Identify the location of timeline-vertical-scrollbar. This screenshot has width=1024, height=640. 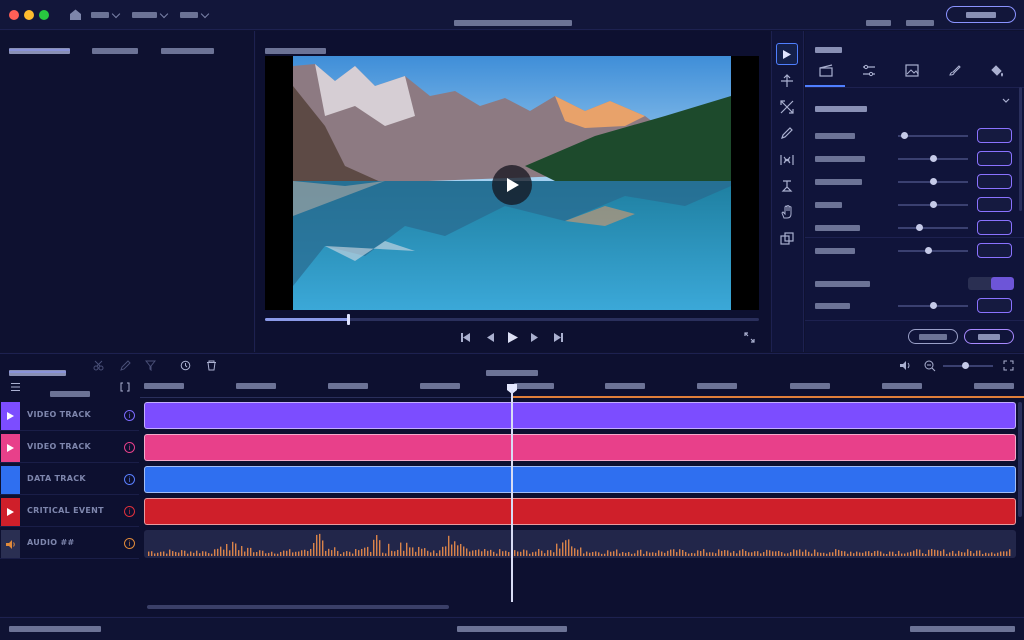
(1020, 459).